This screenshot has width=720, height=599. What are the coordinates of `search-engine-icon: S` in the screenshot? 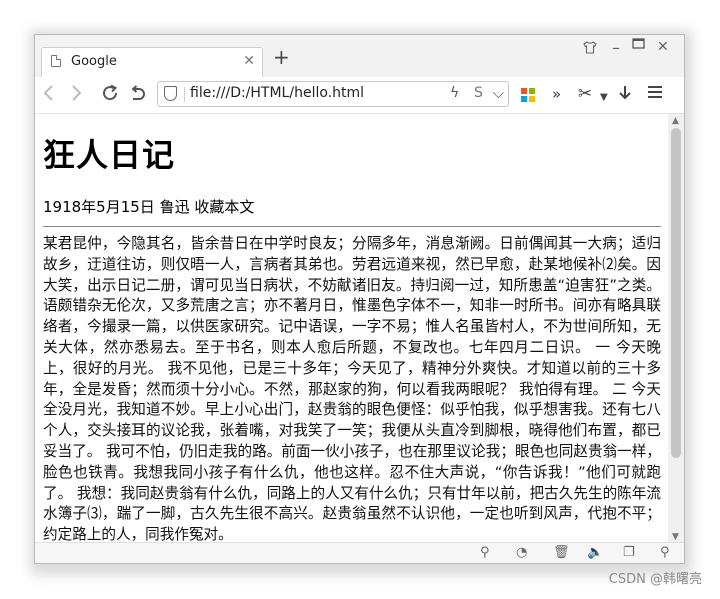 It's located at (478, 93).